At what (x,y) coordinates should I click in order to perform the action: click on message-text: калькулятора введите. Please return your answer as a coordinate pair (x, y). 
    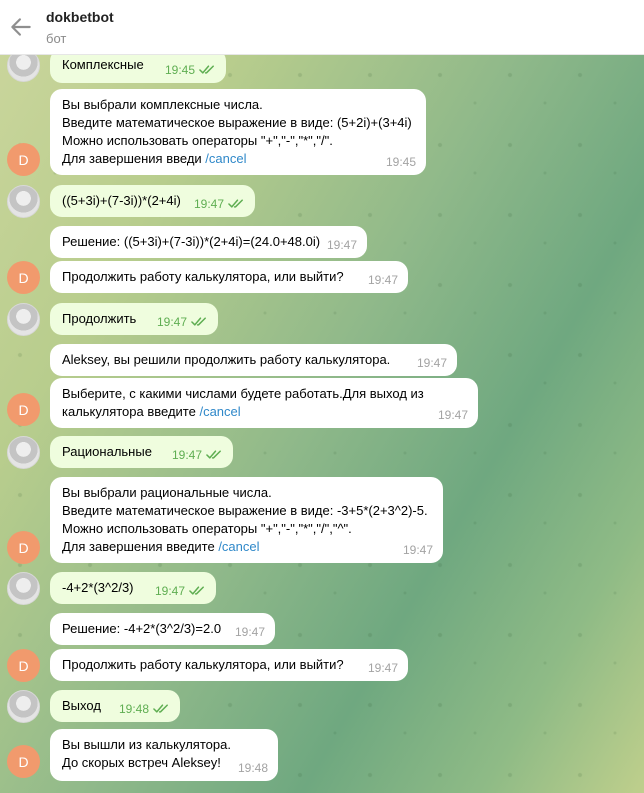
    Looking at the image, I should click on (131, 411).